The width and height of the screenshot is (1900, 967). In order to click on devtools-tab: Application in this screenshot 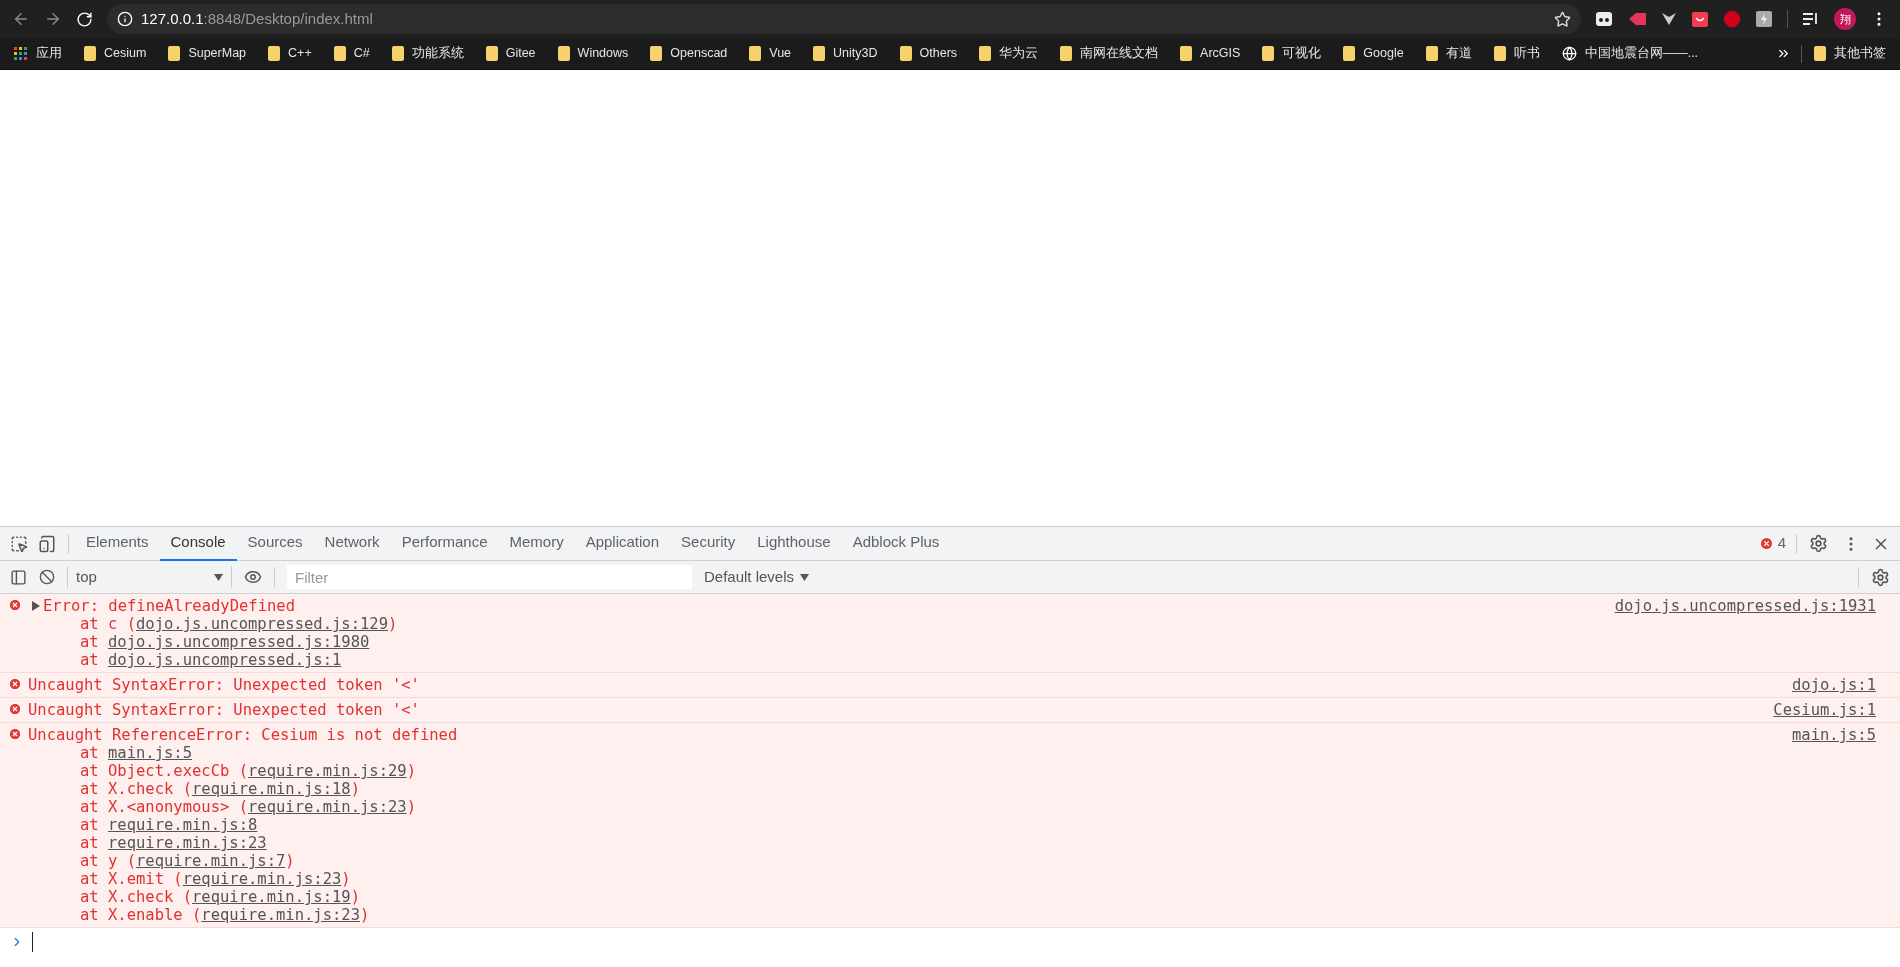, I will do `click(622, 543)`.